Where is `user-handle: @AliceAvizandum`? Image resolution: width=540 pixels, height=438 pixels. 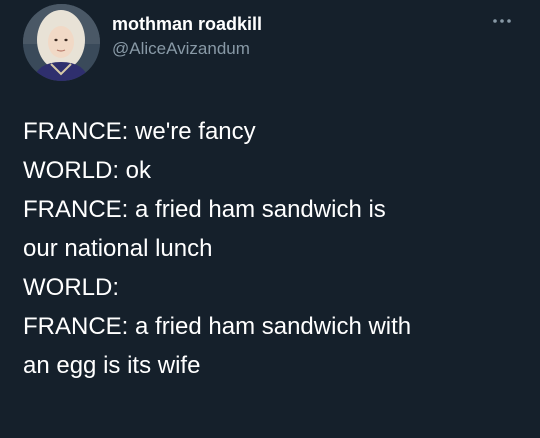
user-handle: @AliceAvizandum is located at coordinates (181, 49).